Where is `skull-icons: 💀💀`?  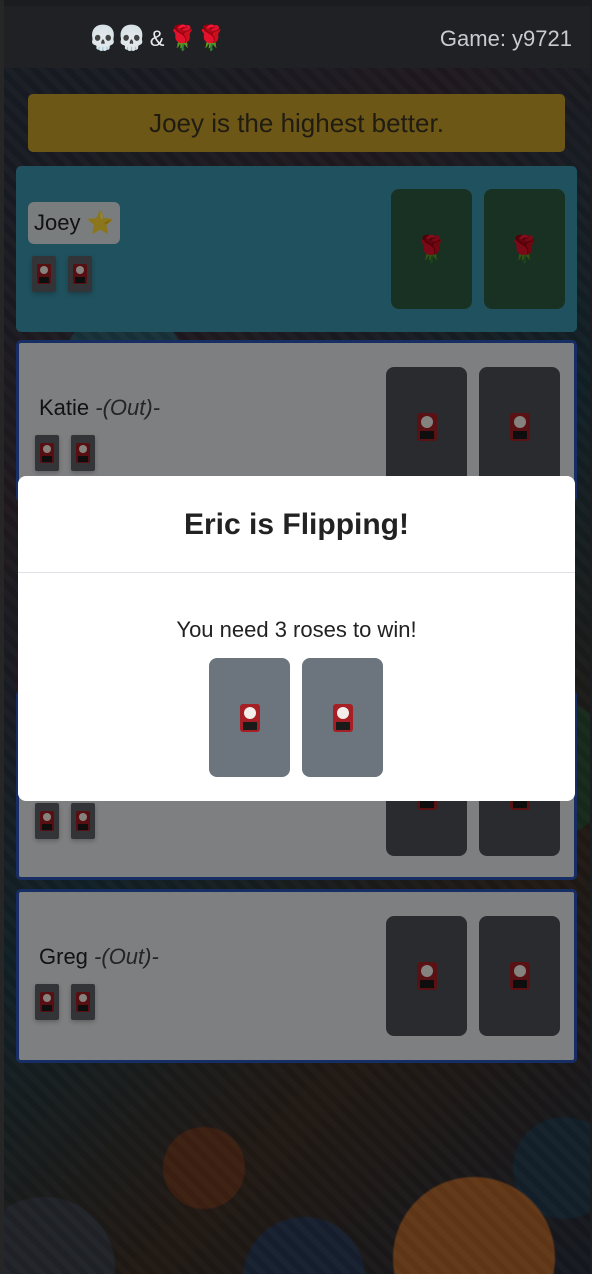 skull-icons: 💀💀 is located at coordinates (117, 38).